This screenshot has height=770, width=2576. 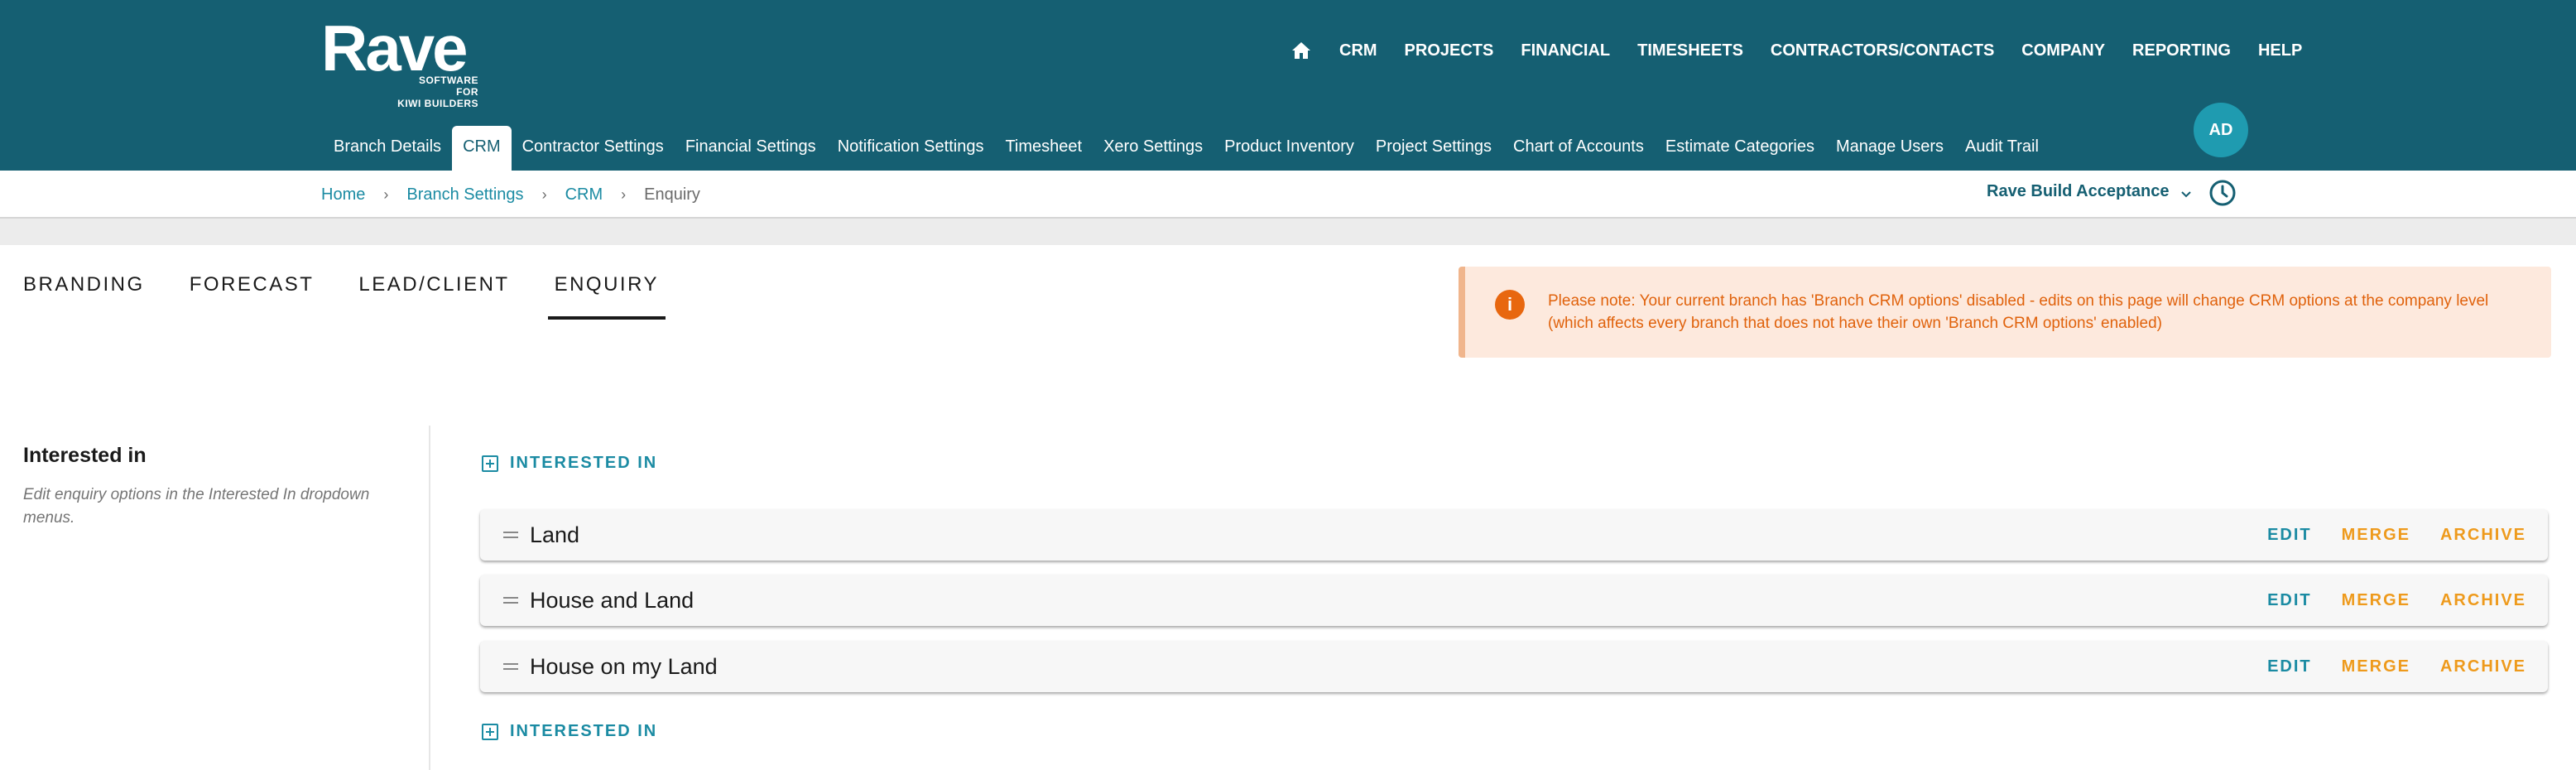 I want to click on tab-crm: CRM, so click(x=482, y=148).